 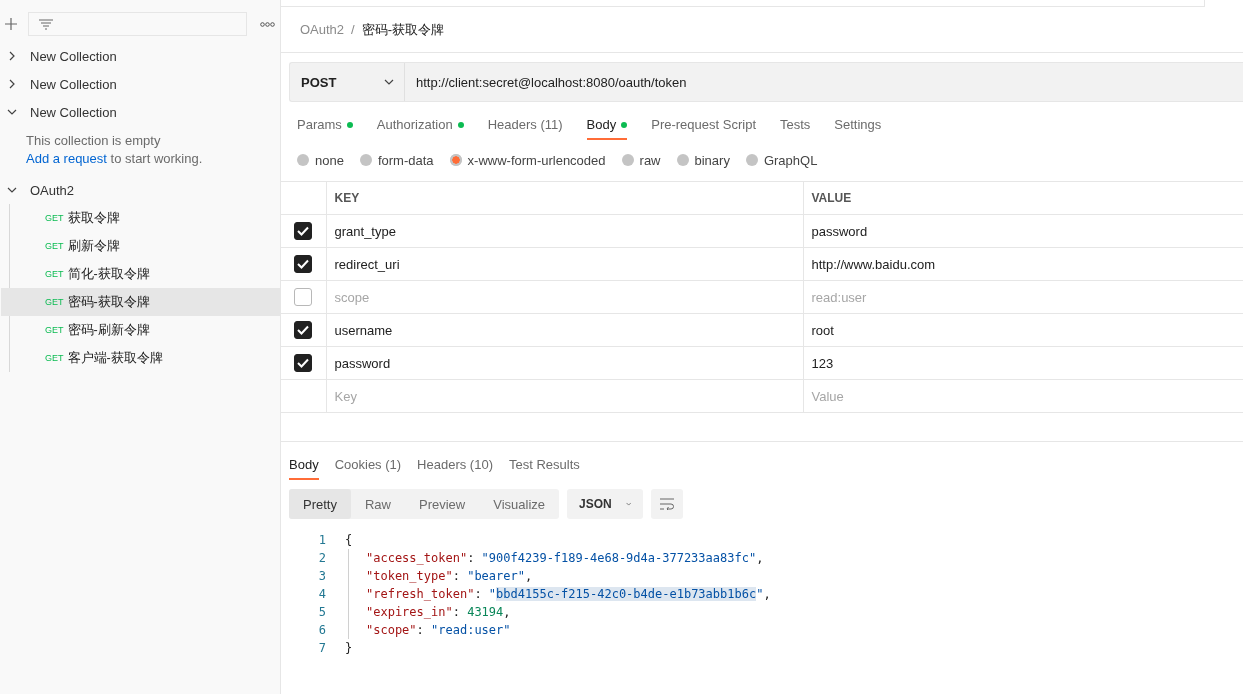 What do you see at coordinates (145, 218) in the screenshot?
I see `request-item: GET 获取令牌` at bounding box center [145, 218].